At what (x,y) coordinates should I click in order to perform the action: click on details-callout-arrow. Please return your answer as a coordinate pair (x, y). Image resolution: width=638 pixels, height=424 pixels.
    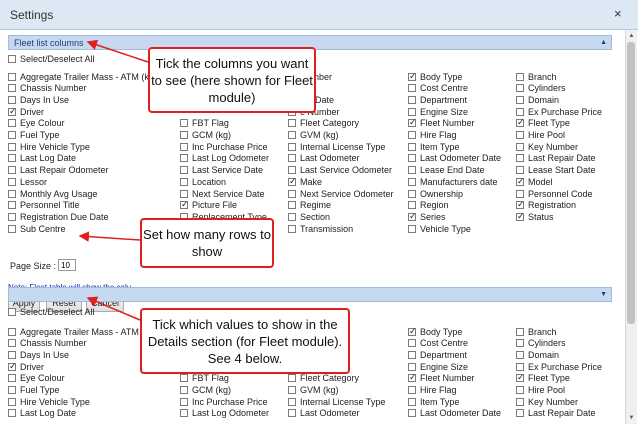
    Looking at the image, I should click on (113, 308).